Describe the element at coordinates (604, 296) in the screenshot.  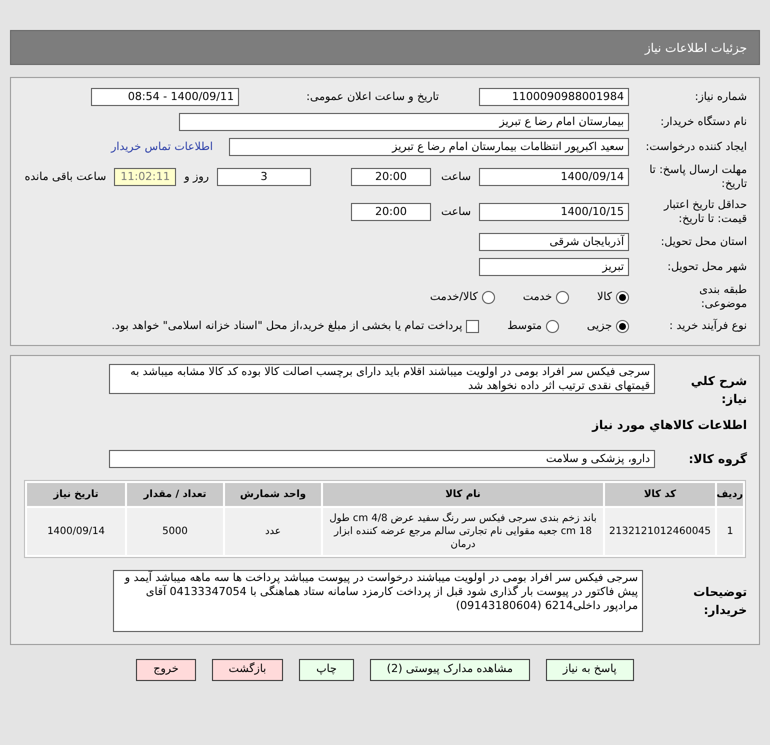
I see `radio-label: کالا` at that location.